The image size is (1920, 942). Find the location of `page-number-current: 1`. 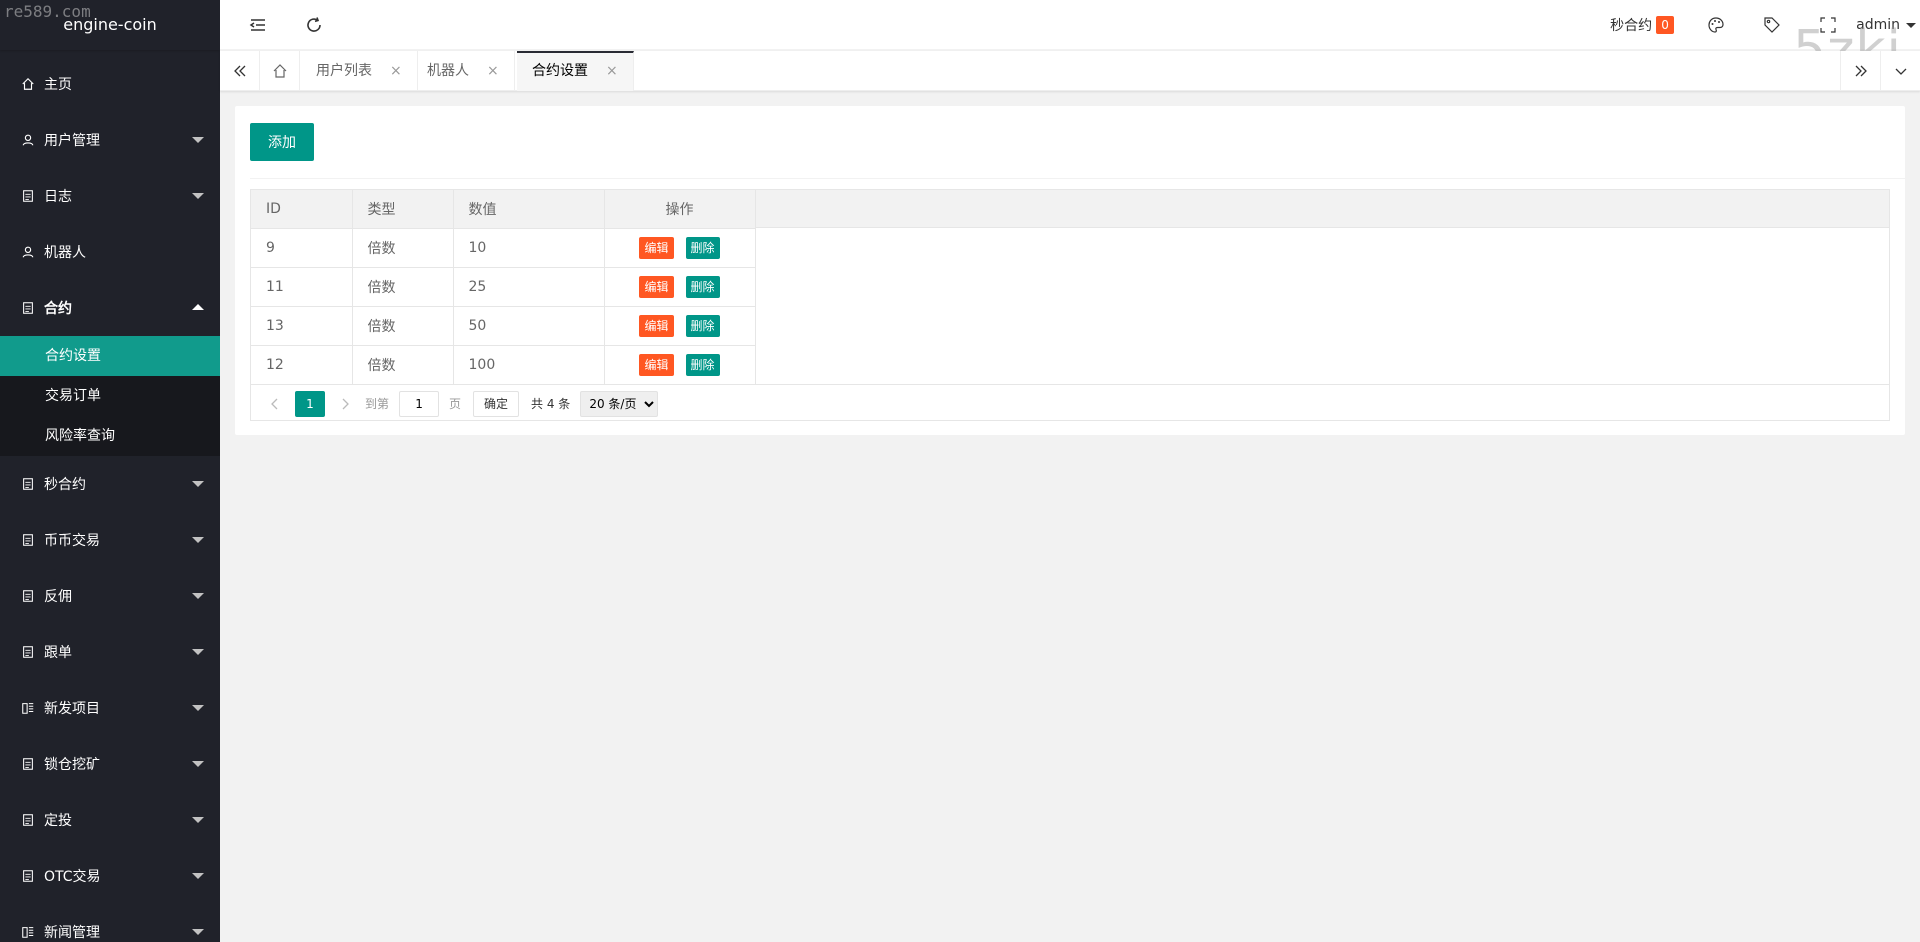

page-number-current: 1 is located at coordinates (310, 403).